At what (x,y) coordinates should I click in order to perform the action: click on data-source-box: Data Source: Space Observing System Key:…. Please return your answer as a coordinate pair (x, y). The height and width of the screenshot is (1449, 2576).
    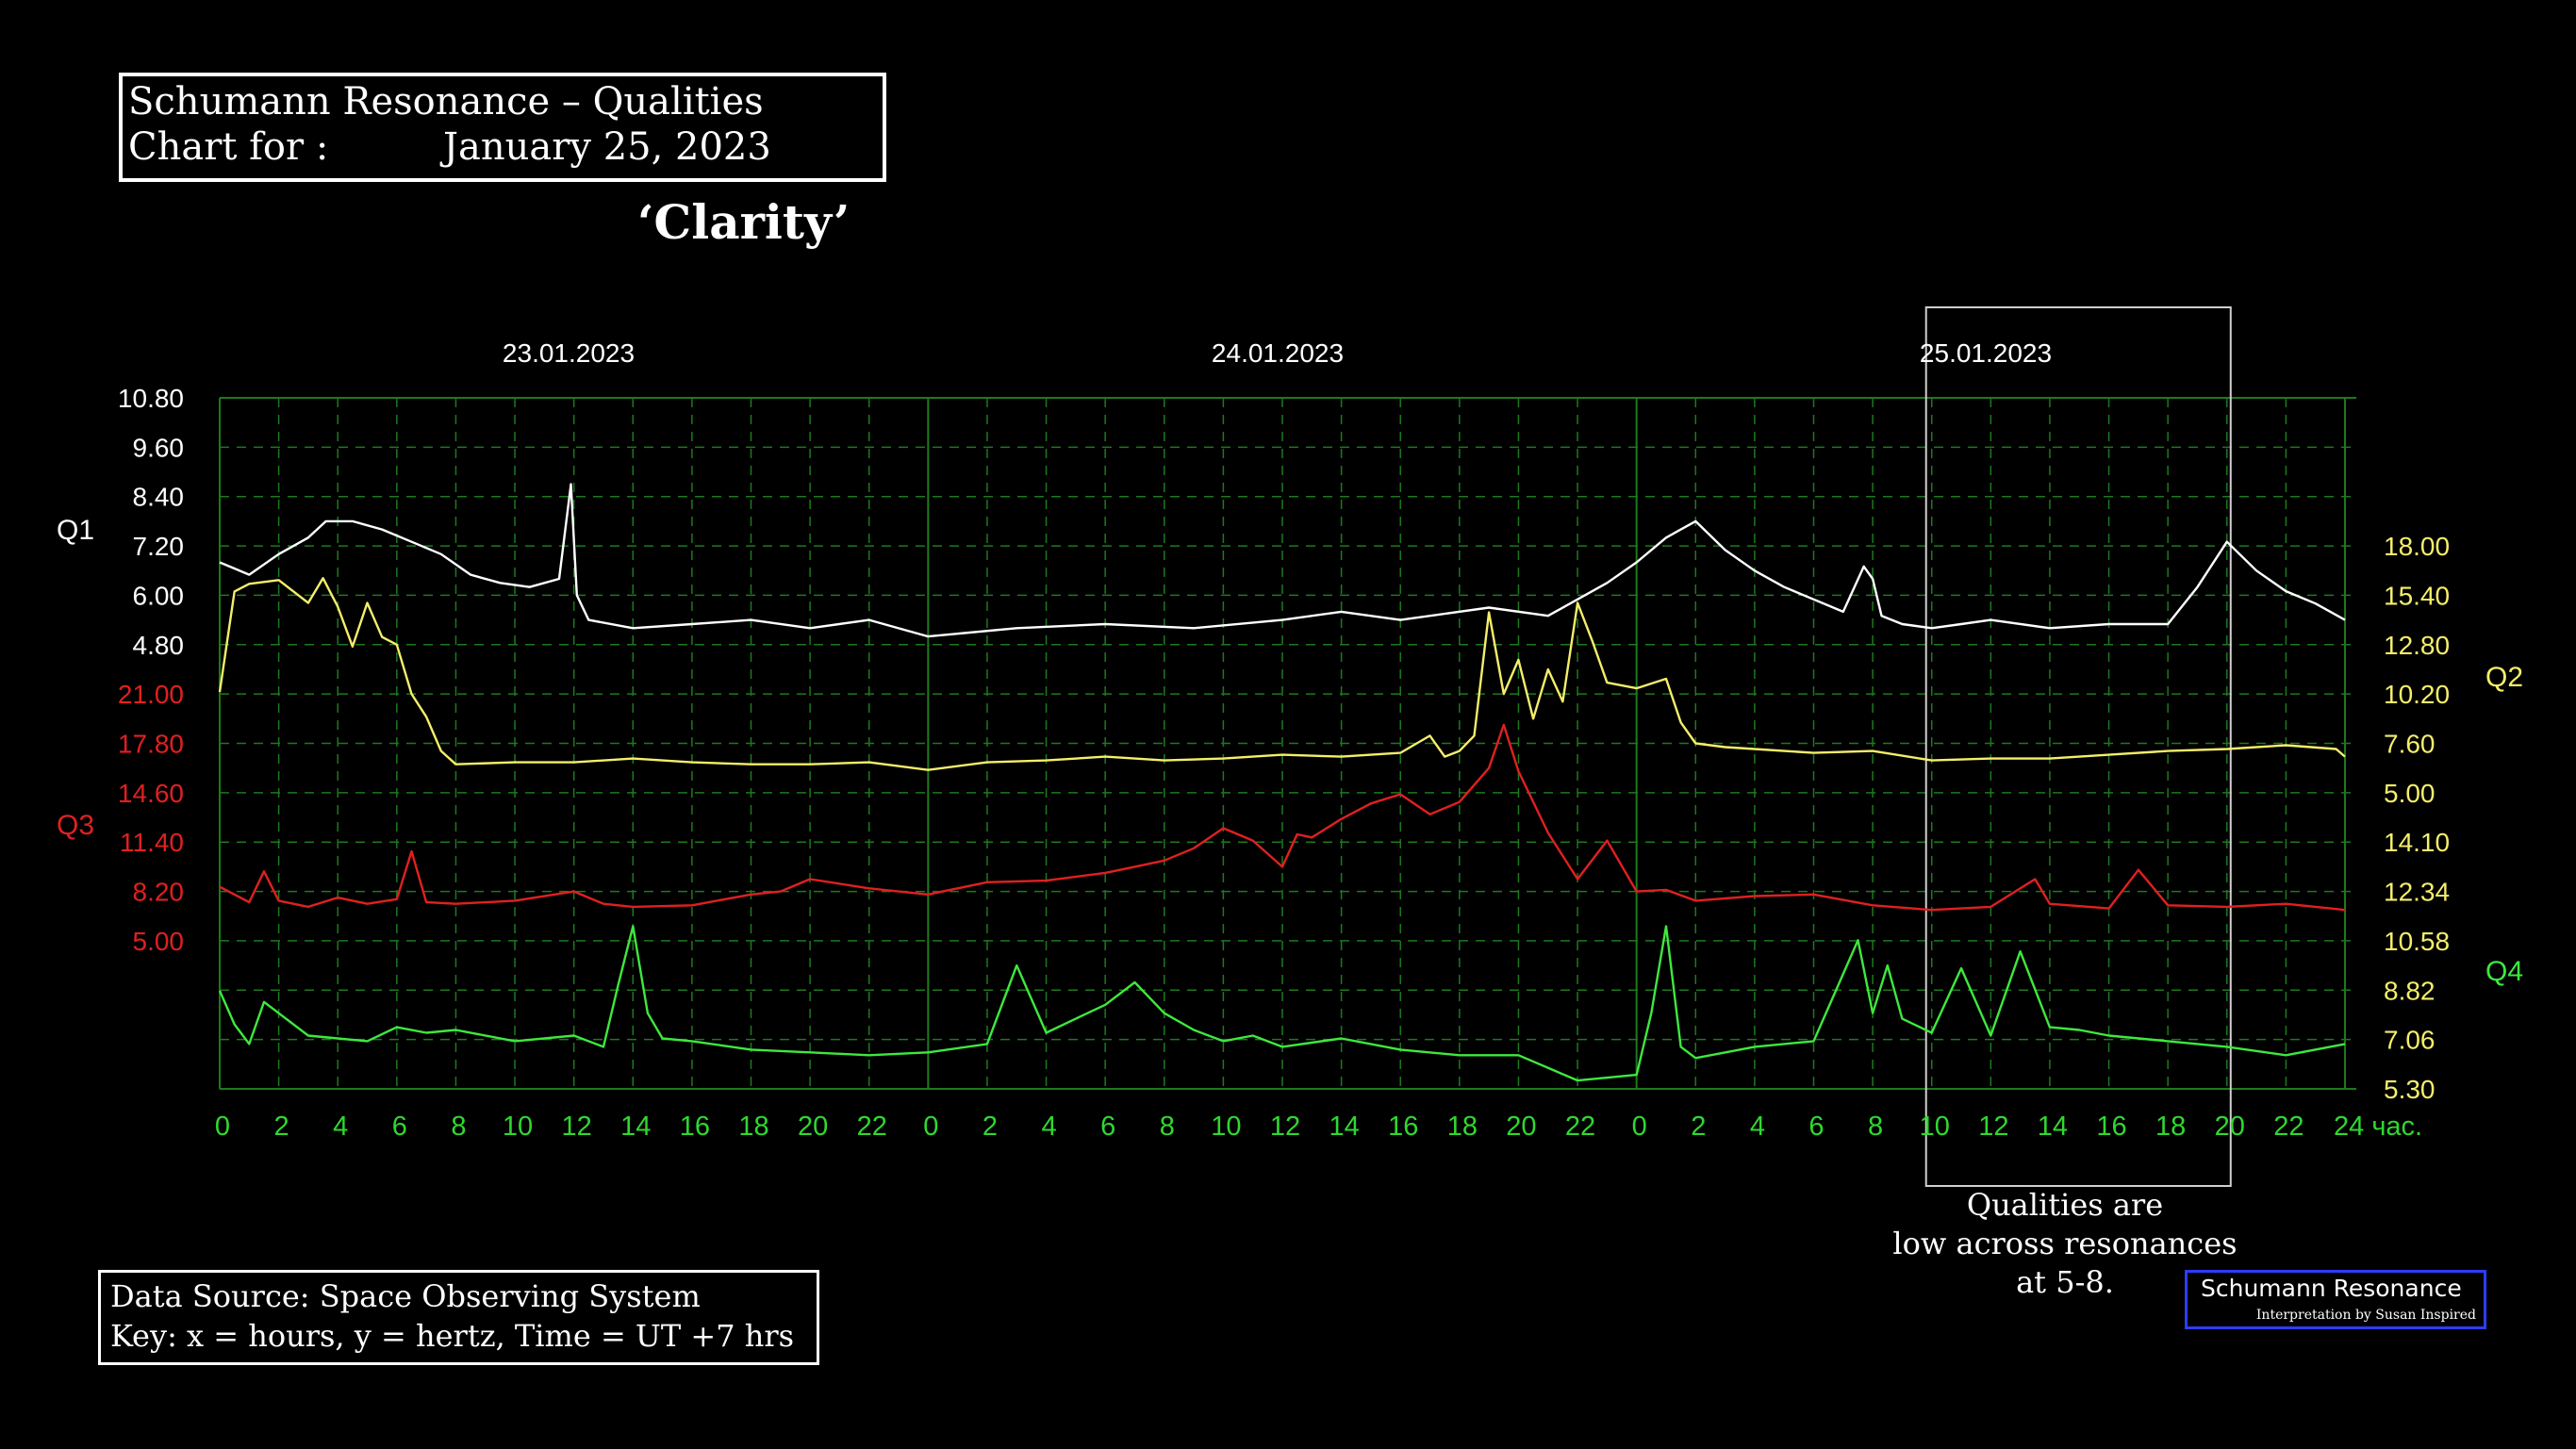
    Looking at the image, I should click on (458, 1318).